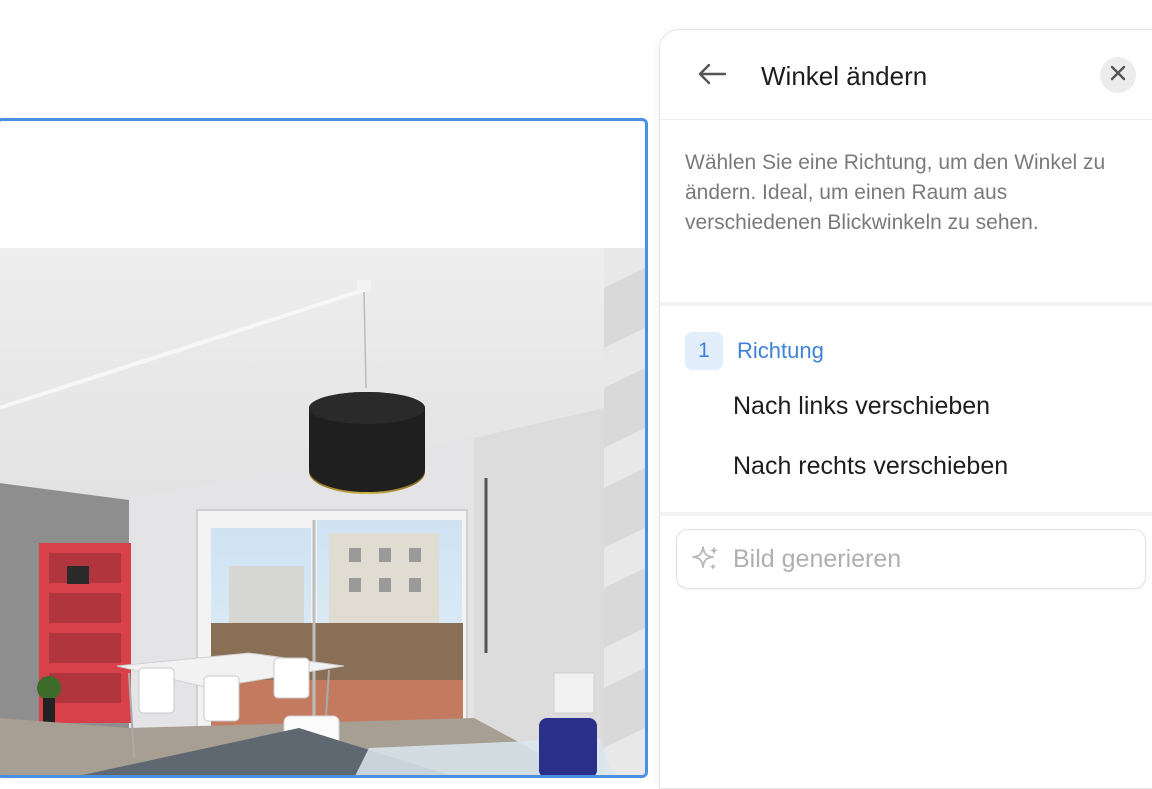 This screenshot has width=1152, height=789. What do you see at coordinates (706, 559) in the screenshot?
I see `sparkle-icon` at bounding box center [706, 559].